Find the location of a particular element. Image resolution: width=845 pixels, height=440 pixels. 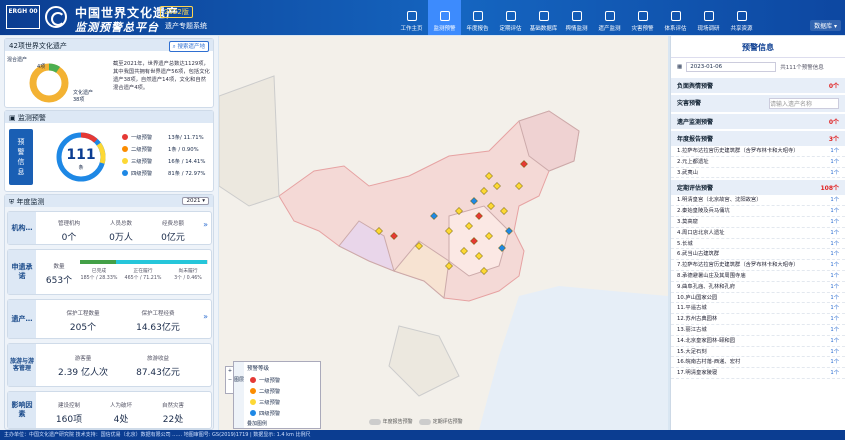

level-dot is located at coordinates (125, 137).